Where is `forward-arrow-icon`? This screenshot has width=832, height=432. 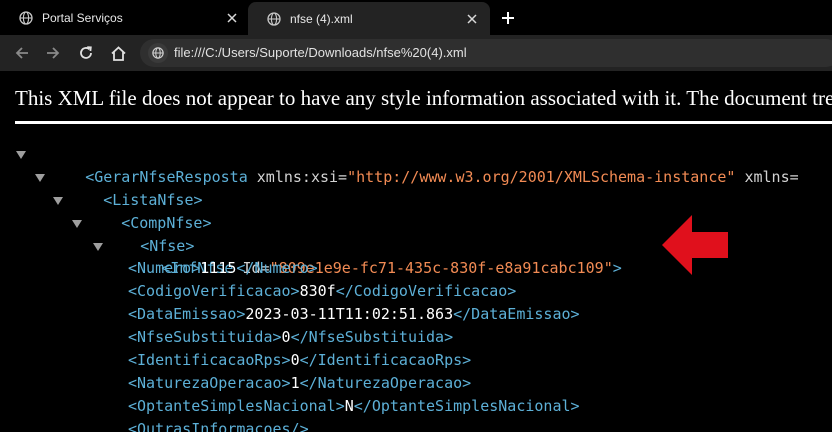
forward-arrow-icon is located at coordinates (53, 53).